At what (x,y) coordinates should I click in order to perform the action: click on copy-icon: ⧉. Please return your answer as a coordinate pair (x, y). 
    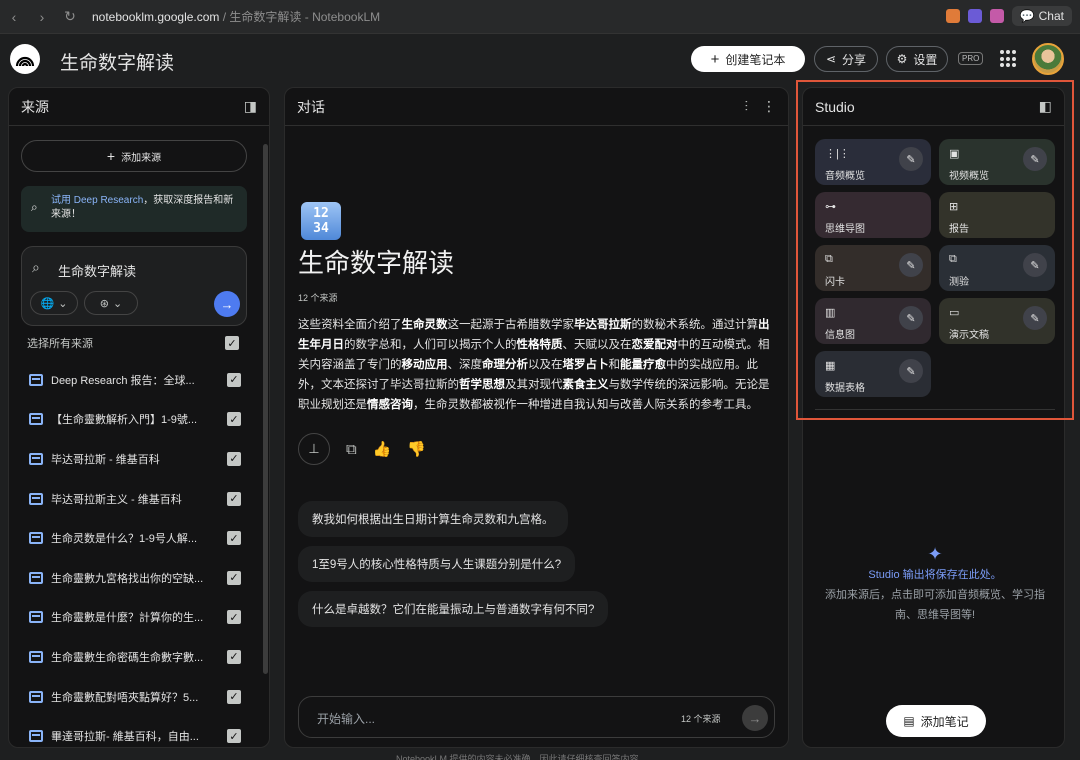
    Looking at the image, I should click on (351, 449).